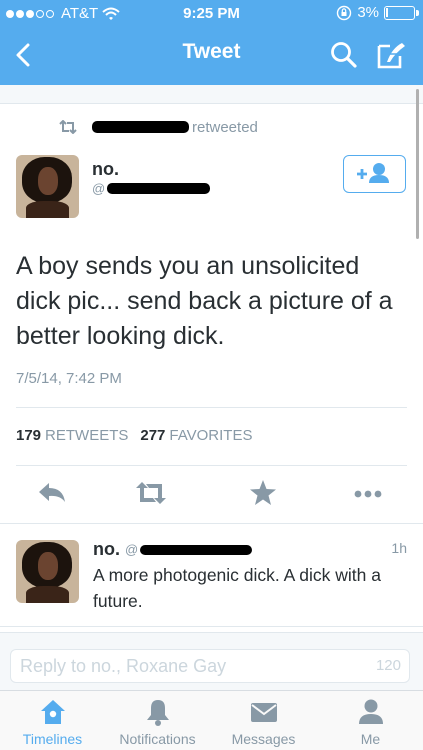 This screenshot has width=423, height=750. What do you see at coordinates (210, 435) in the screenshot?
I see `favorites-label: FAVORITES` at bounding box center [210, 435].